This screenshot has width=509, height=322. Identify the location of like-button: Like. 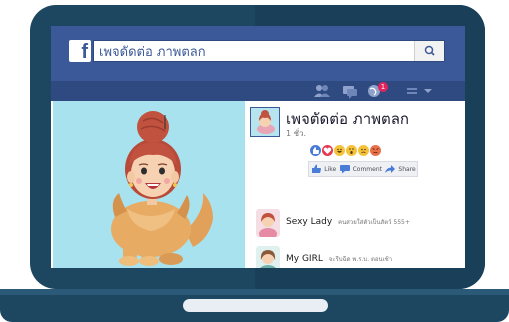
(323, 169).